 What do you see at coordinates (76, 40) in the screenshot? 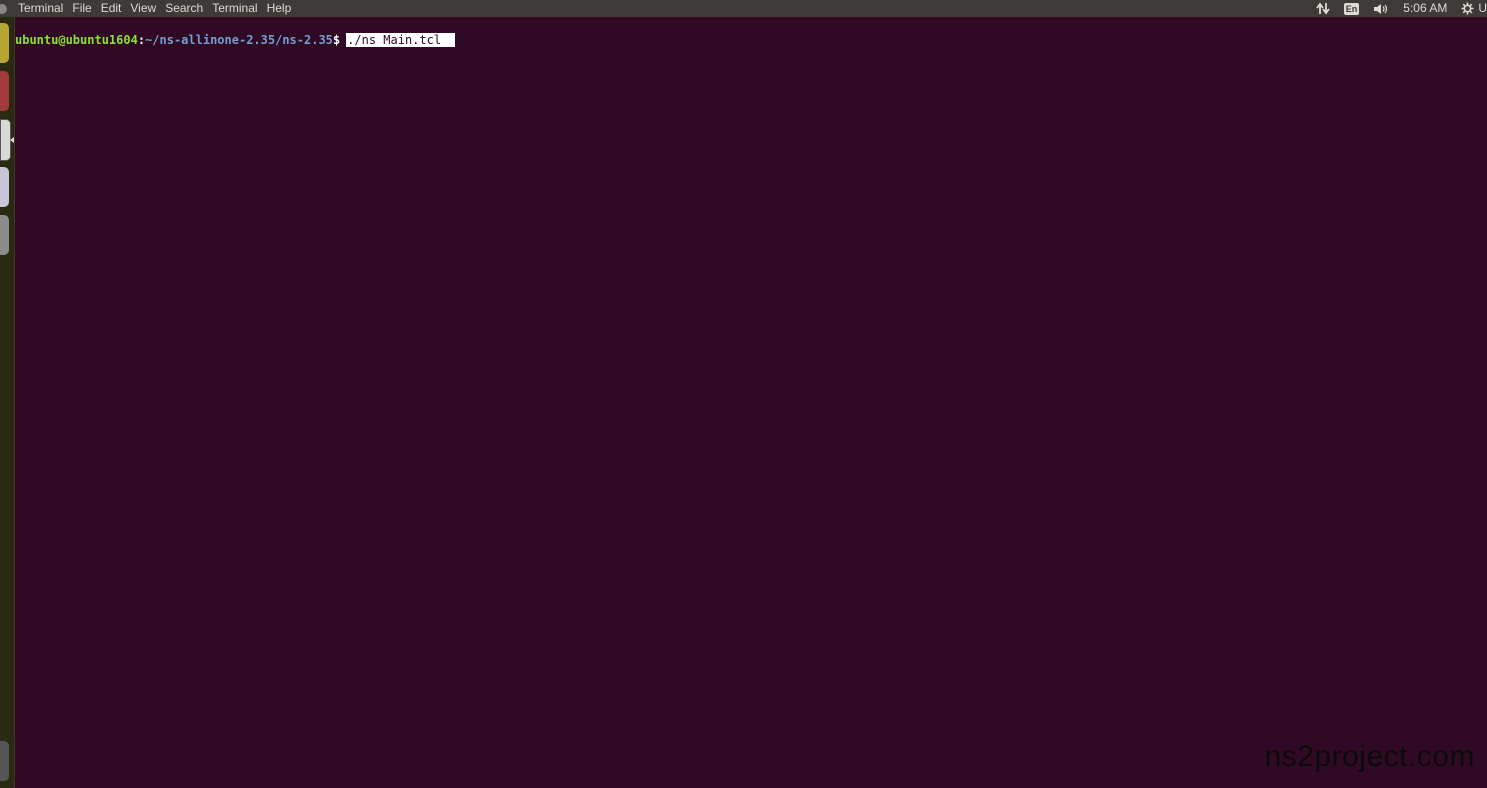
I see `prompt-user-host: ubuntu@ubuntu1604` at bounding box center [76, 40].